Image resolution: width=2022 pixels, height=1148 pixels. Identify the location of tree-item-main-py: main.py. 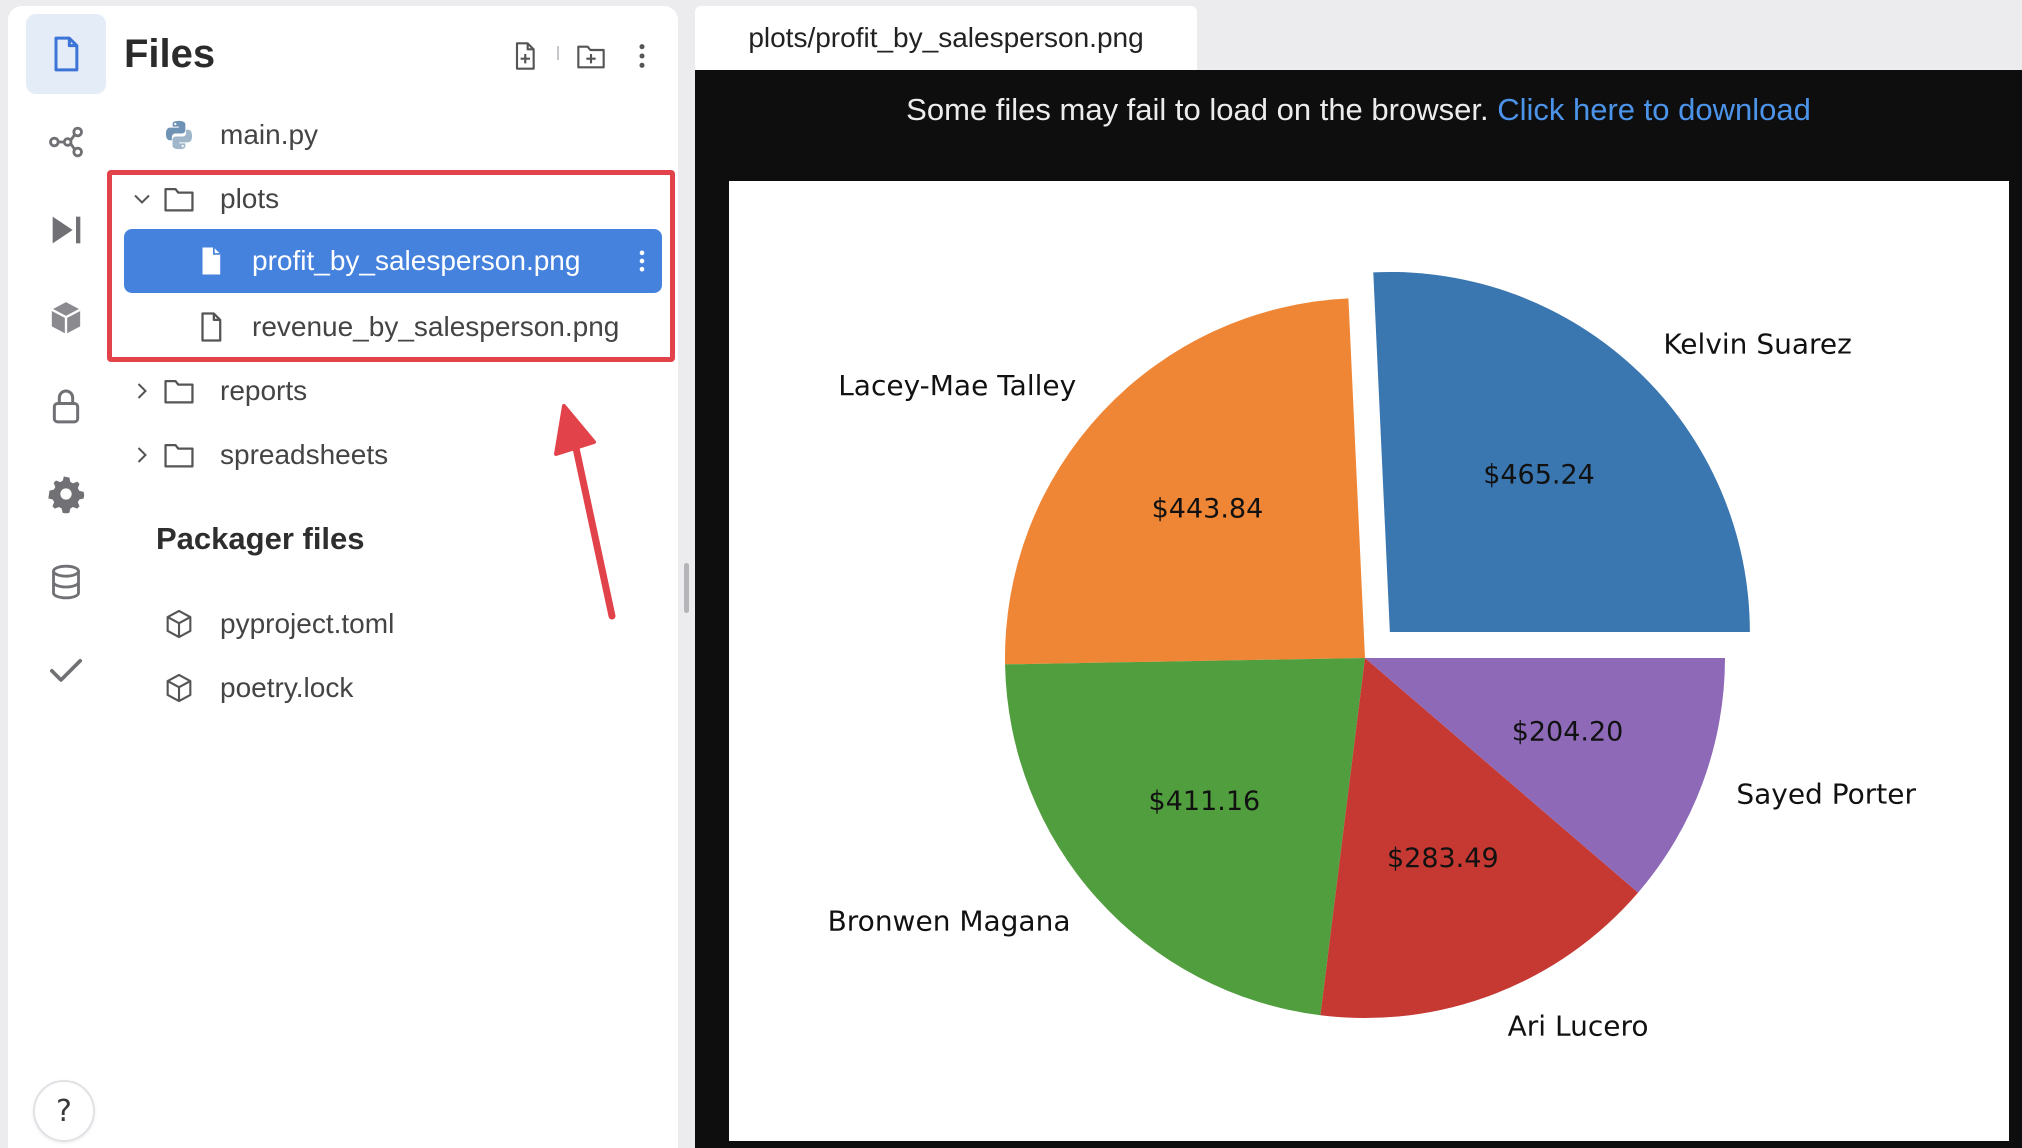
(390, 135).